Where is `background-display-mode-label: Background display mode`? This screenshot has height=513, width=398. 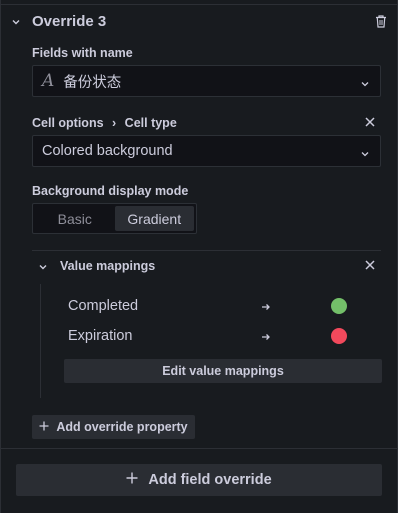 background-display-mode-label: Background display mode is located at coordinates (110, 191).